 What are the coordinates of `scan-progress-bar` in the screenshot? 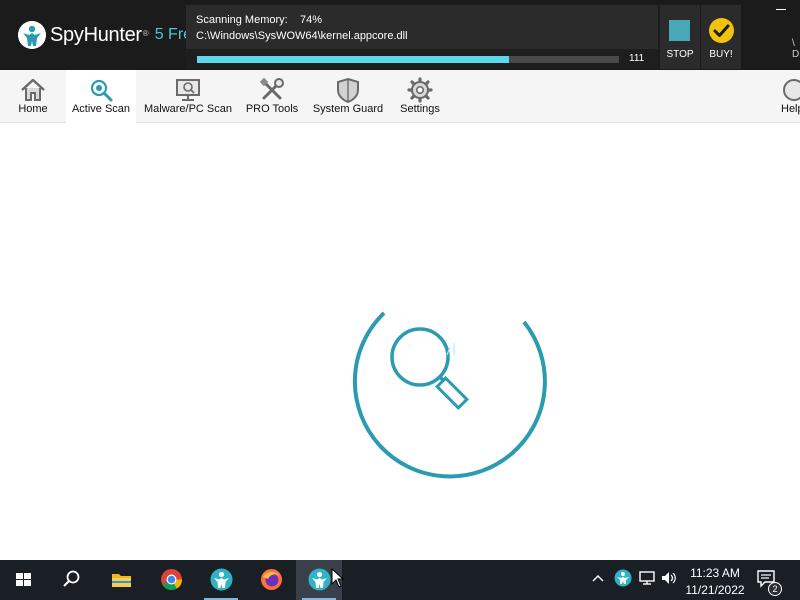 It's located at (408, 59).